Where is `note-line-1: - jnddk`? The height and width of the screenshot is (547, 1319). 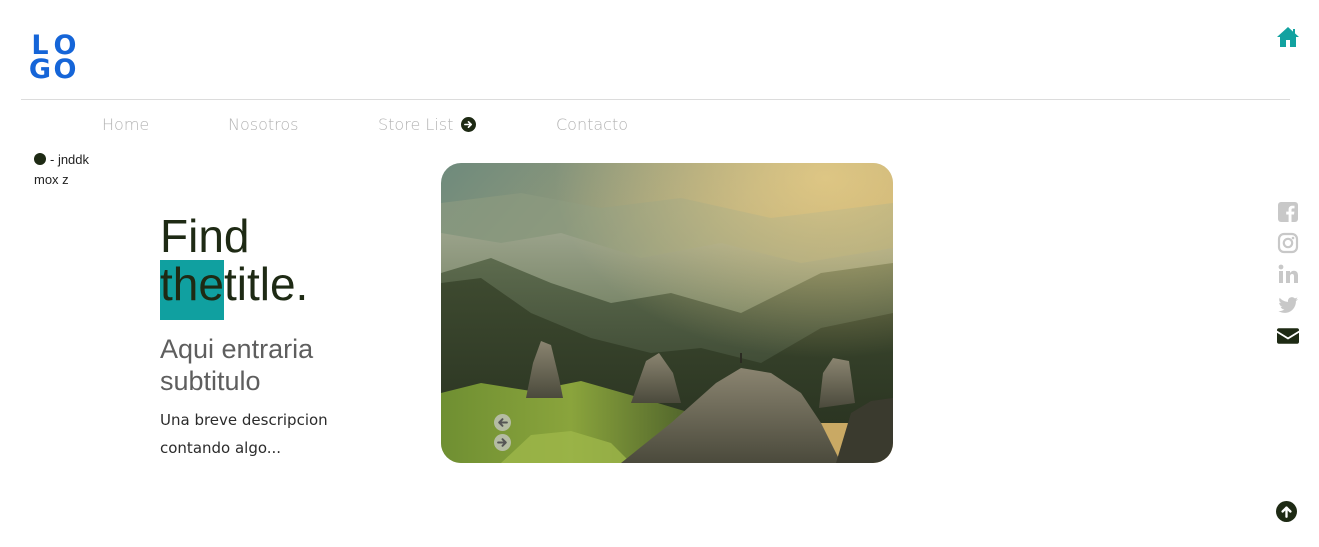 note-line-1: - jnddk is located at coordinates (70, 159).